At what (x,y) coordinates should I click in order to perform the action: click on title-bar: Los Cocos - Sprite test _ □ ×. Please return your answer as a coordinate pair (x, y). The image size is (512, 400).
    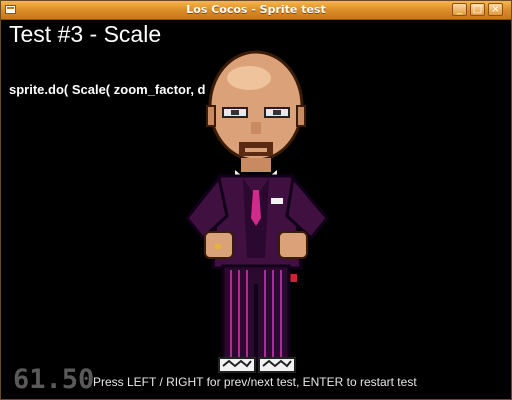
    Looking at the image, I should click on (256, 10).